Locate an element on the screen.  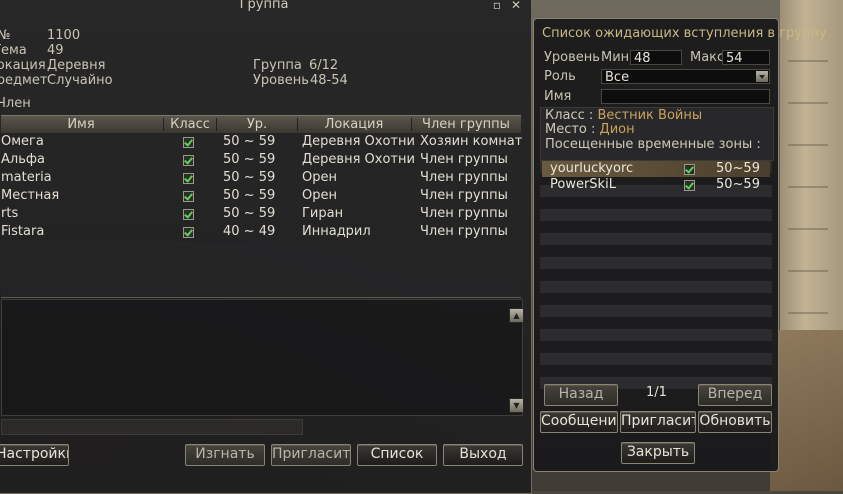
name-search-input is located at coordinates (685, 96).